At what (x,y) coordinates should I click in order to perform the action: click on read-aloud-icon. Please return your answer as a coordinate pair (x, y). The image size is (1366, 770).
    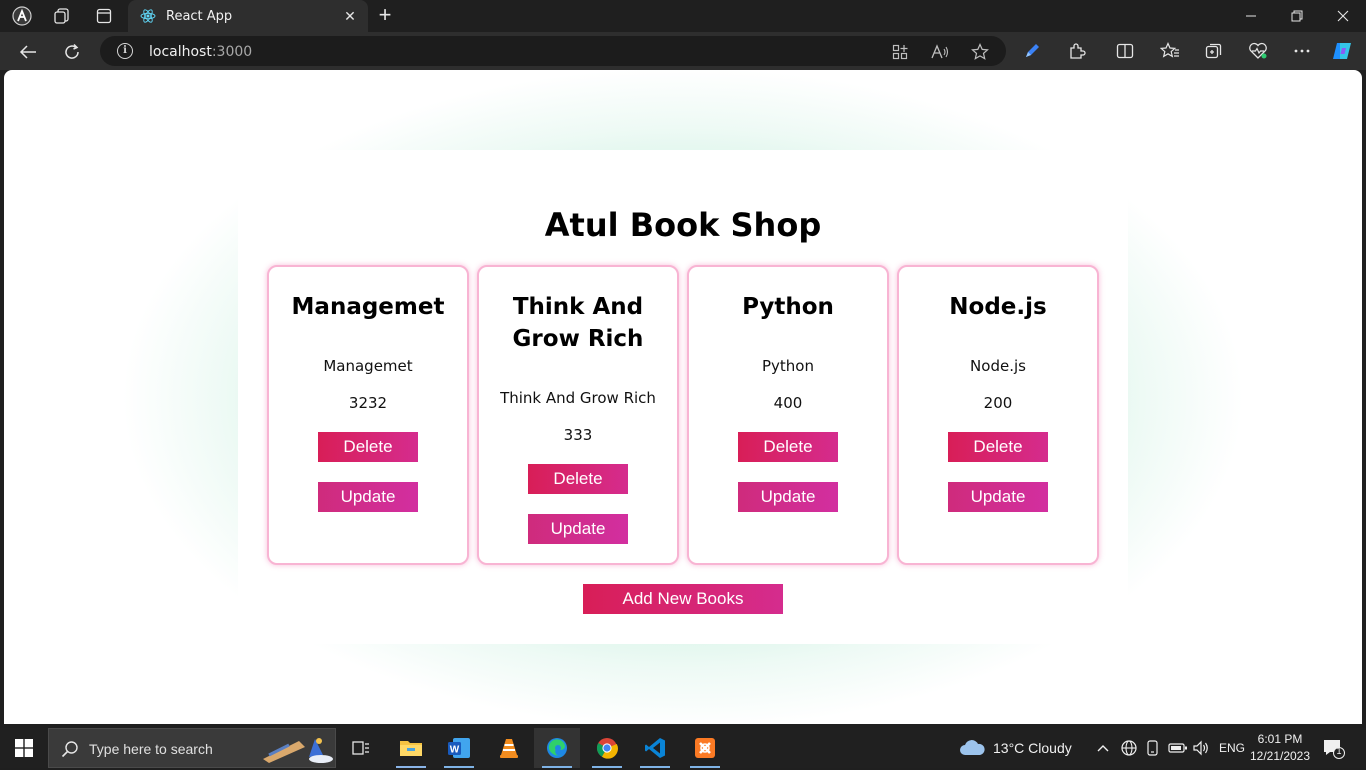
    Looking at the image, I should click on (940, 52).